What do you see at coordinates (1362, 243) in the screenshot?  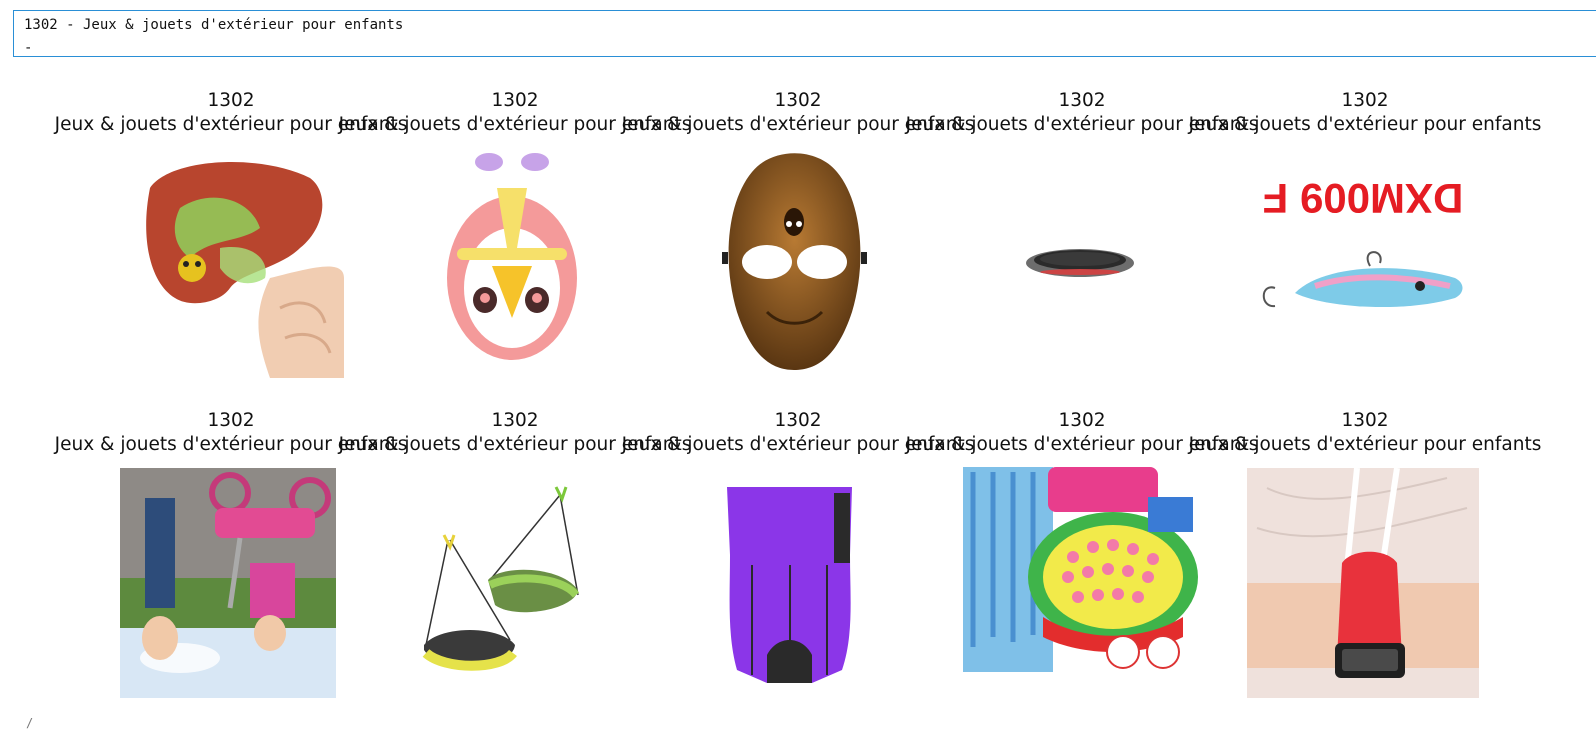 I see `fishing-lure-image: DXM009 F` at bounding box center [1362, 243].